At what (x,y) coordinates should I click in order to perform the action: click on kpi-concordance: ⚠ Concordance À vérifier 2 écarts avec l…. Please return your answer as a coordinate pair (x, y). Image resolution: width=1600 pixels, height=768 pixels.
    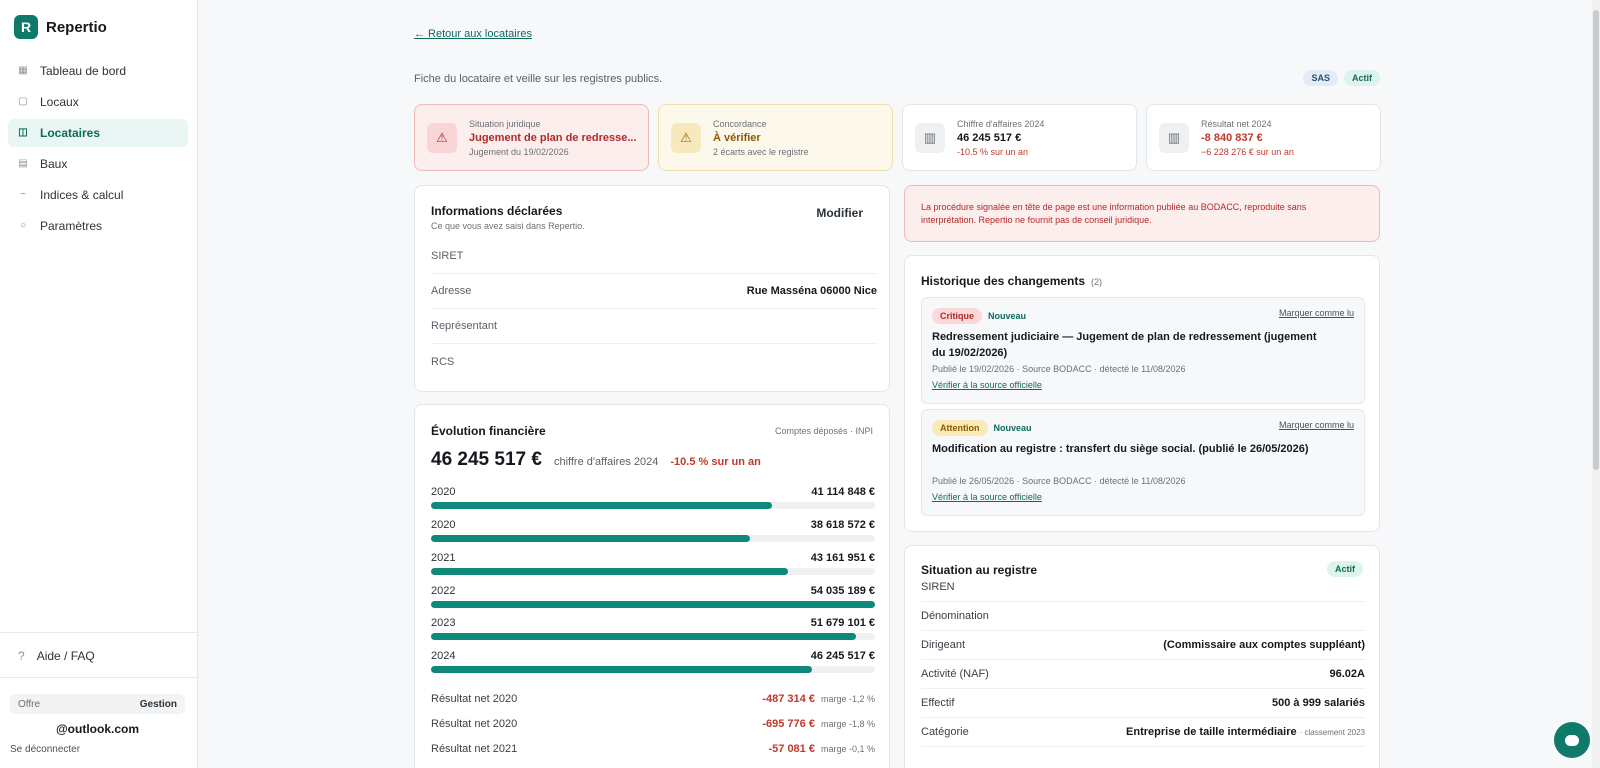
    Looking at the image, I should click on (775, 137).